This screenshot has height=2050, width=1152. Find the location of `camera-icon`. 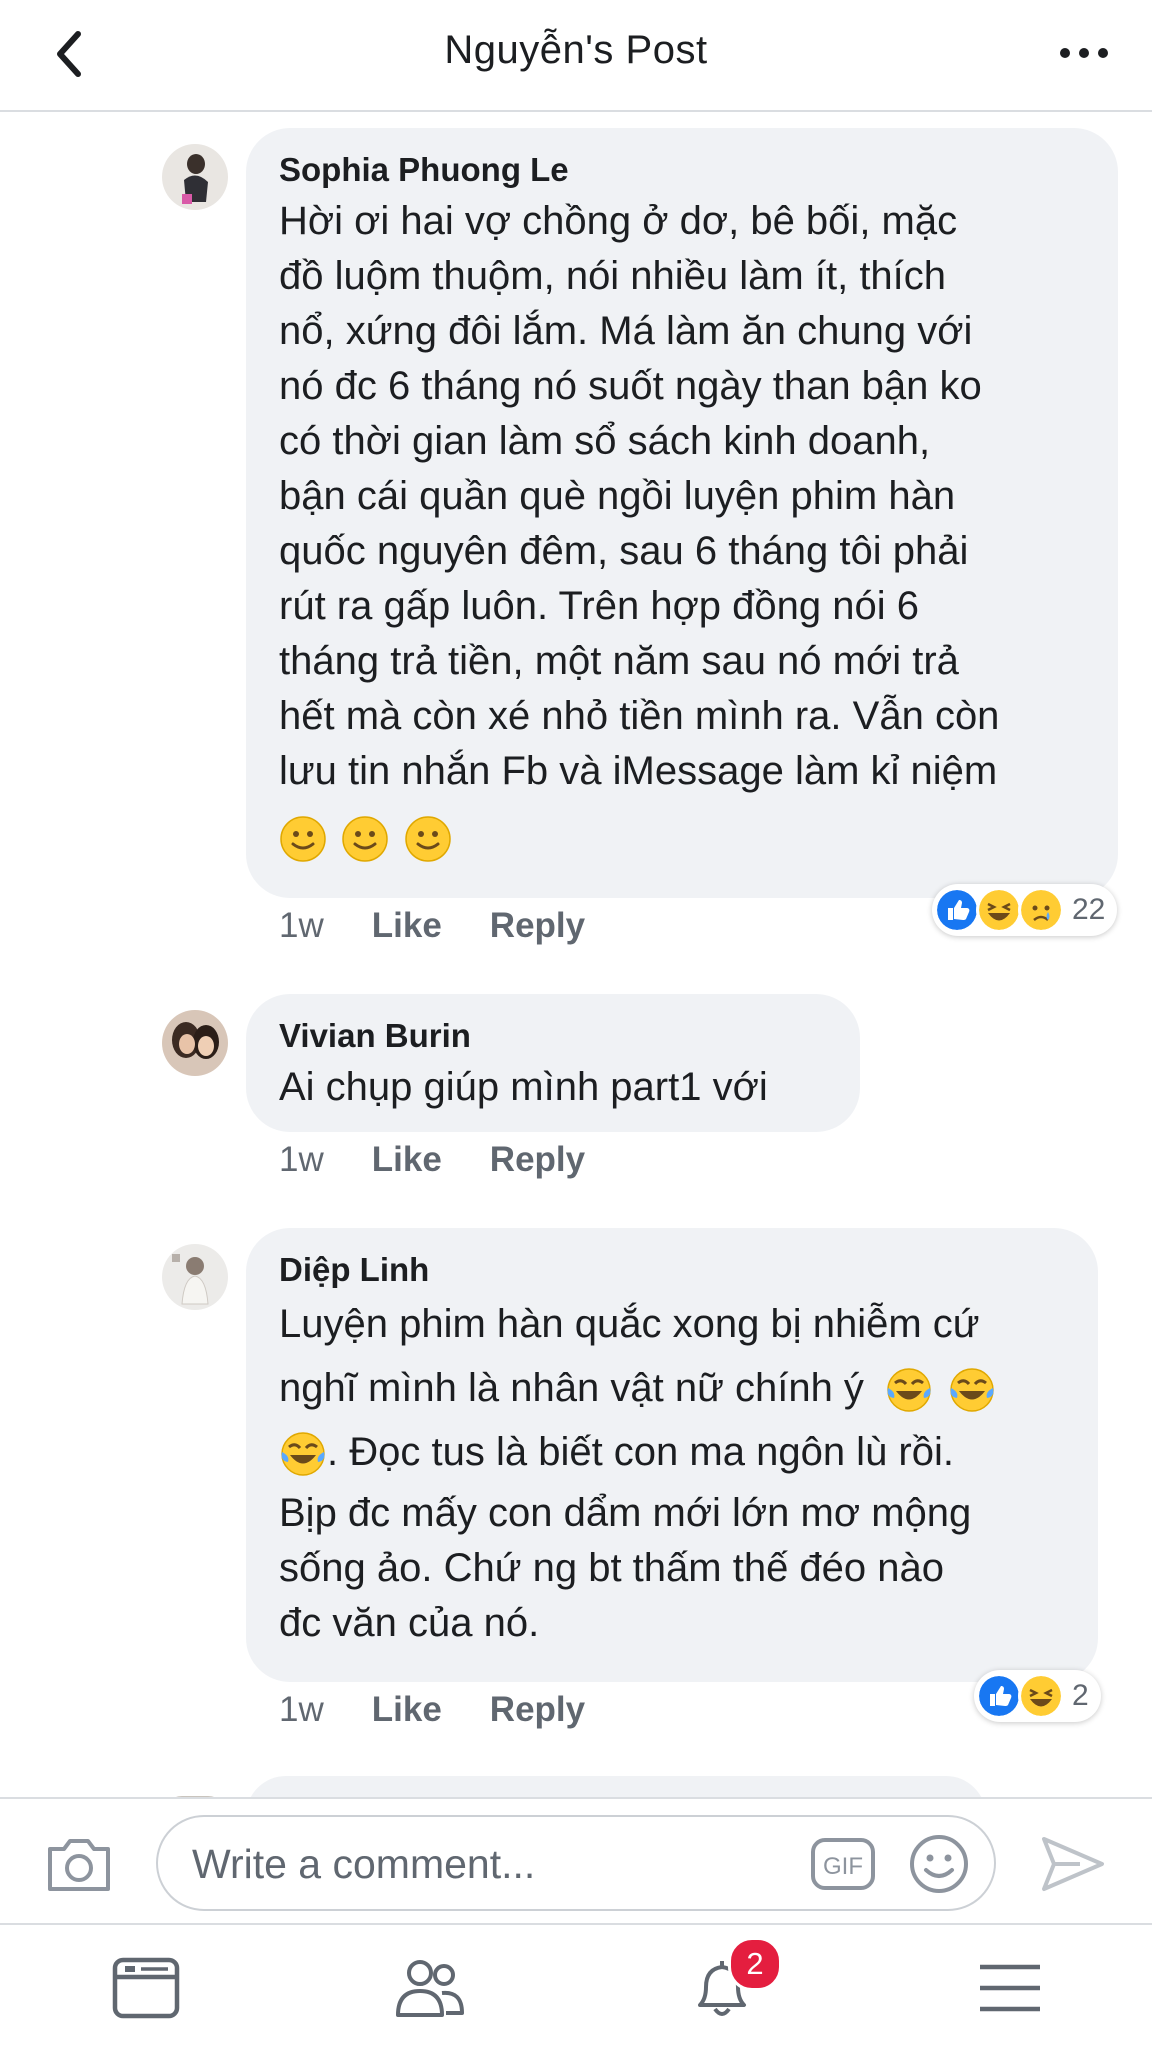

camera-icon is located at coordinates (79, 1864).